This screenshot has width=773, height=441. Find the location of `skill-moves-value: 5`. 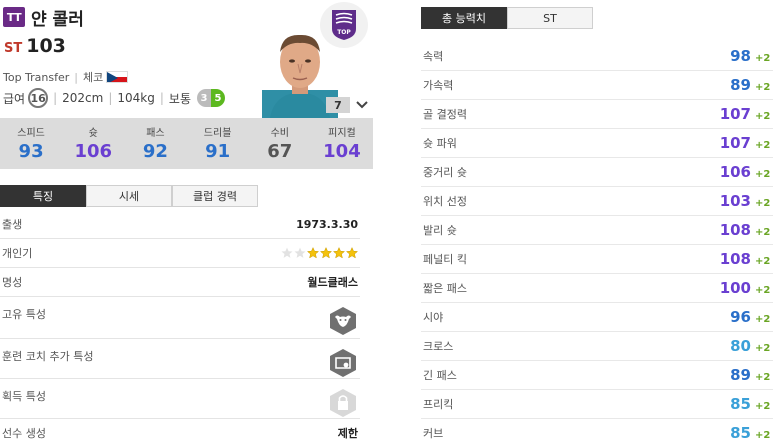

skill-moves-value: 5 is located at coordinates (218, 98).